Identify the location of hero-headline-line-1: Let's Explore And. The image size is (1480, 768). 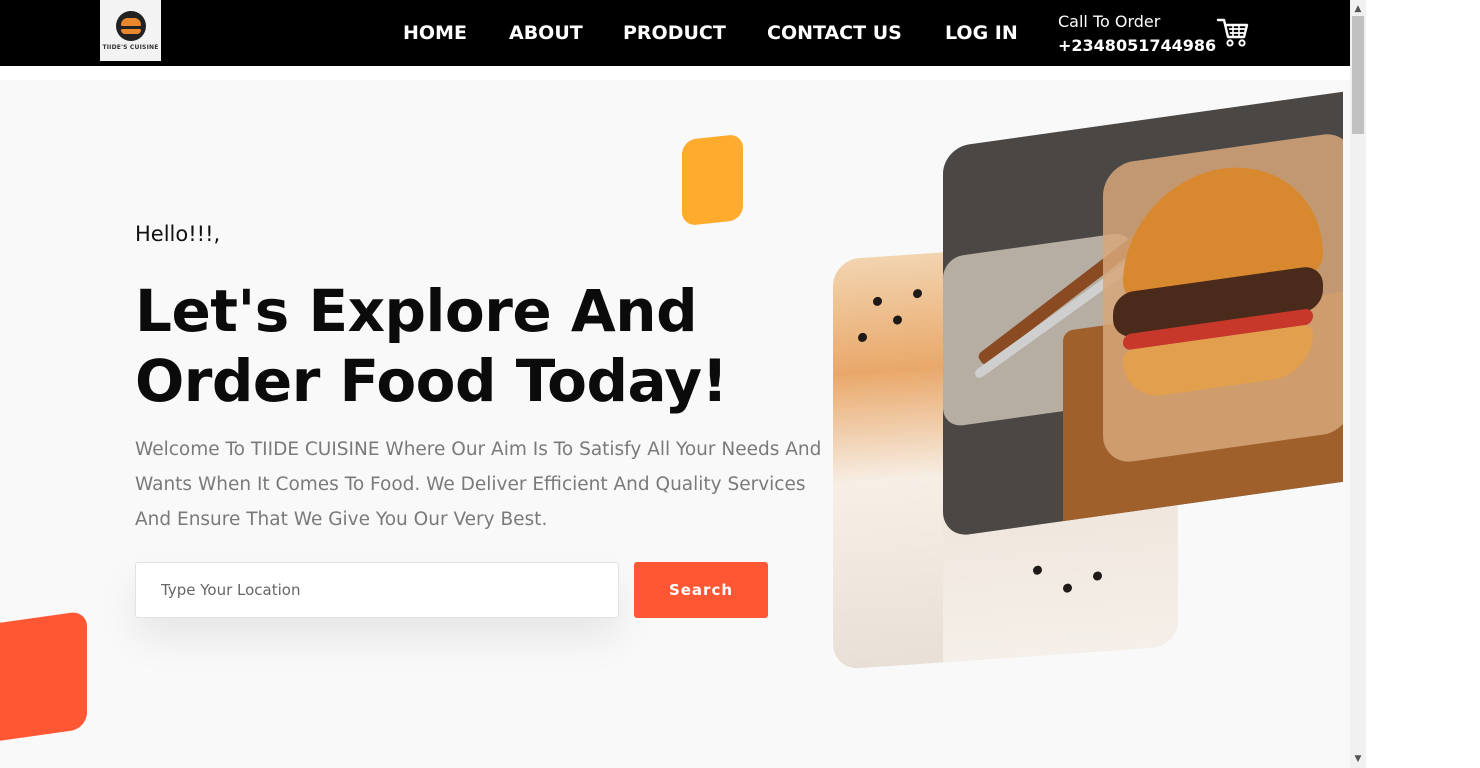
(416, 311).